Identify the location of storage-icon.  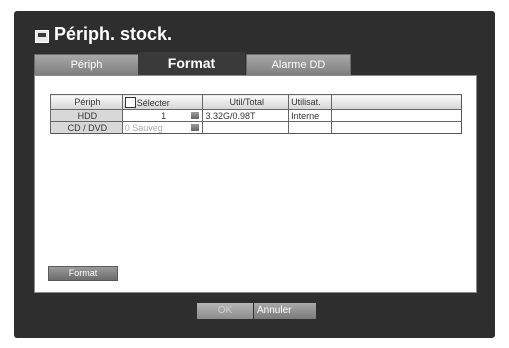
(42, 36).